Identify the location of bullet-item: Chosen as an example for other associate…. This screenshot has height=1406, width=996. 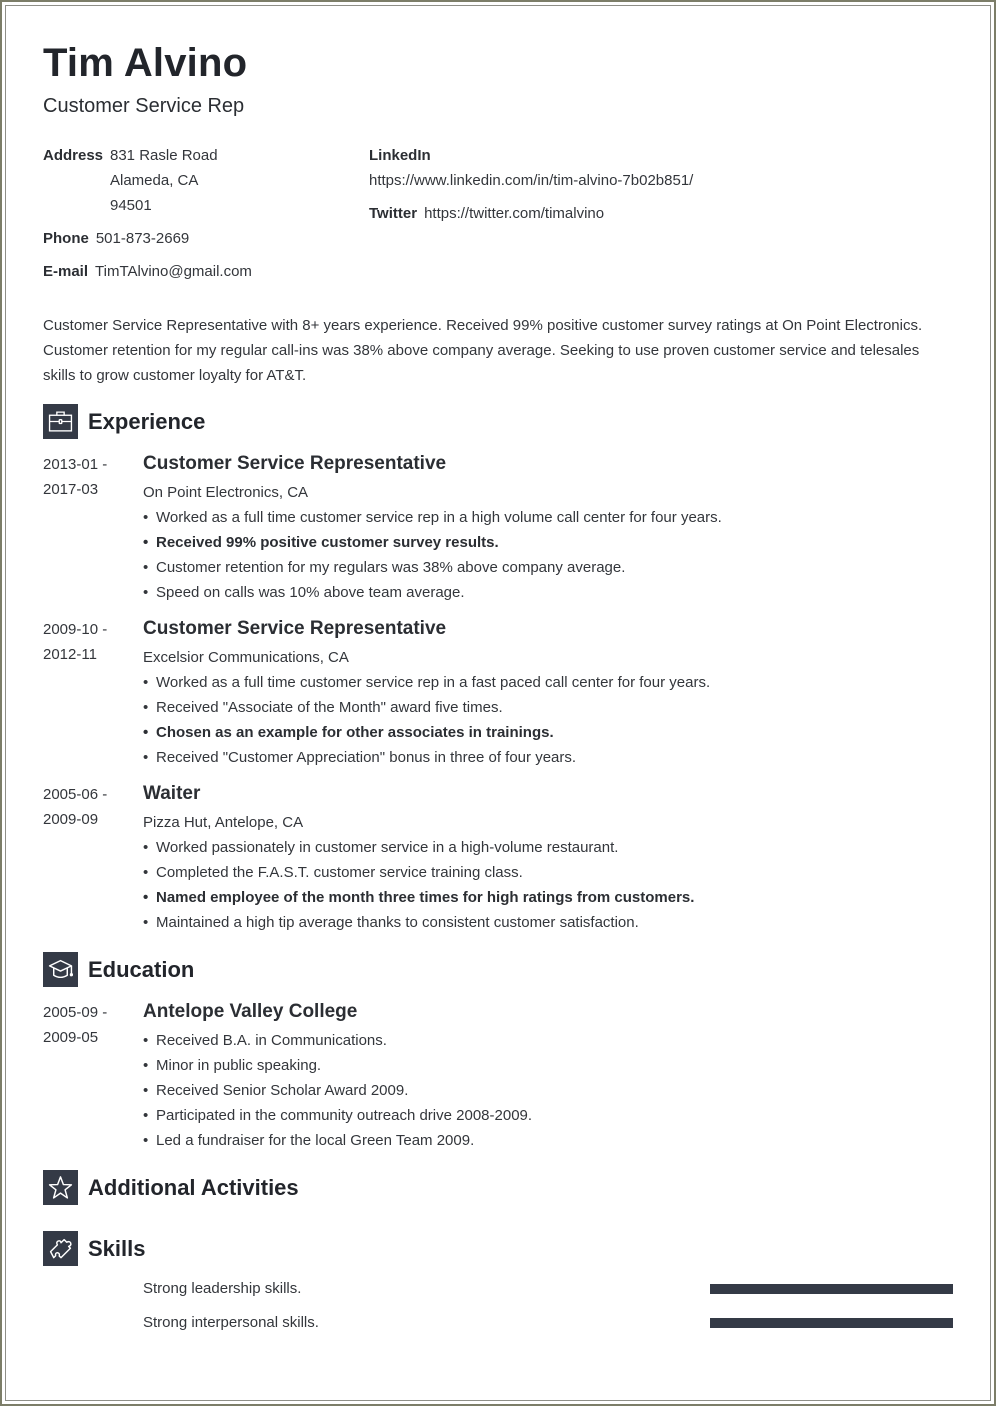
(543, 732).